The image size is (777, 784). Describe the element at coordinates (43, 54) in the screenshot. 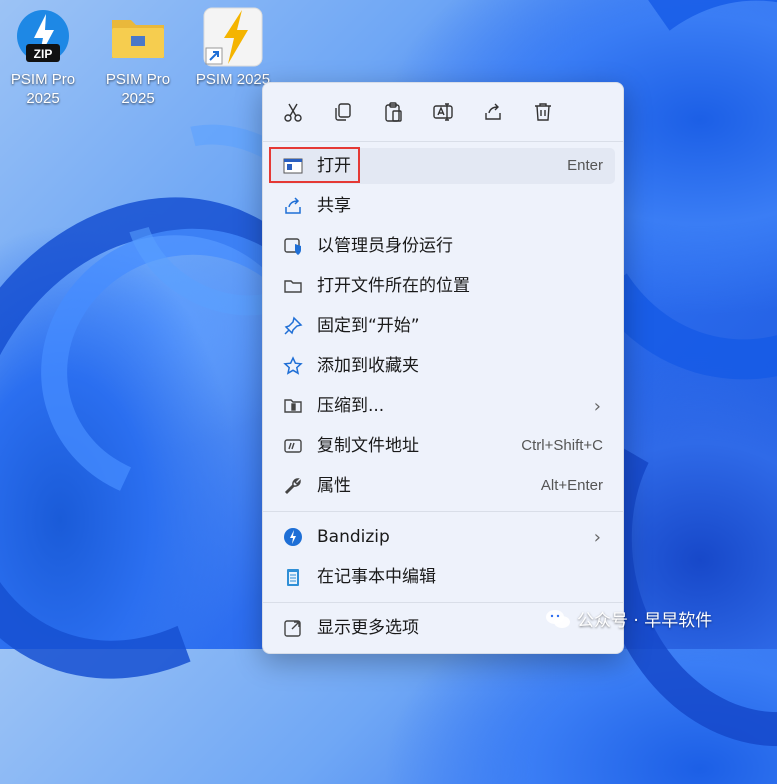

I see `svg-text: ZIP` at that location.